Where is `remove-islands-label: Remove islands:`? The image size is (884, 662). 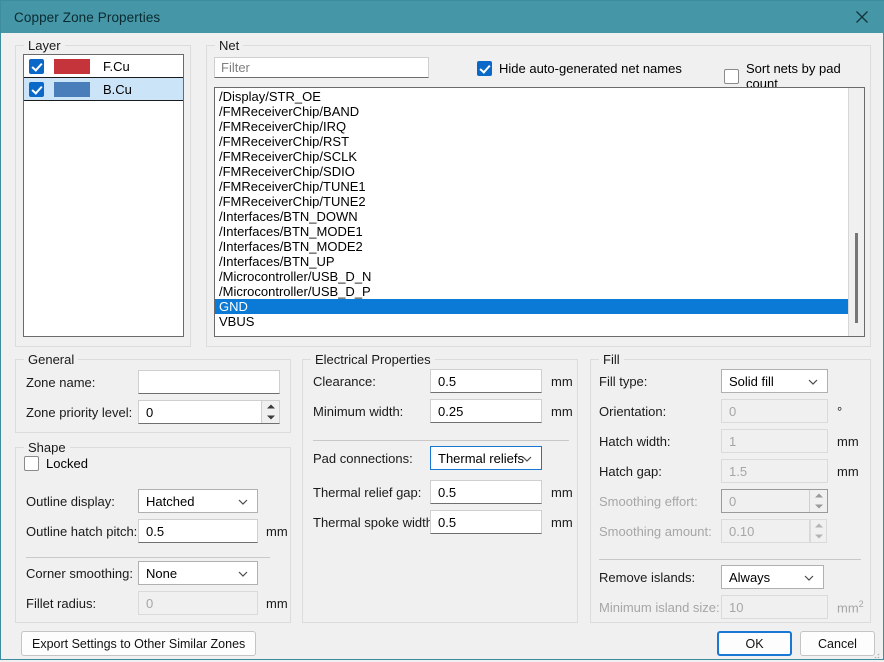
remove-islands-label: Remove islands: is located at coordinates (647, 577).